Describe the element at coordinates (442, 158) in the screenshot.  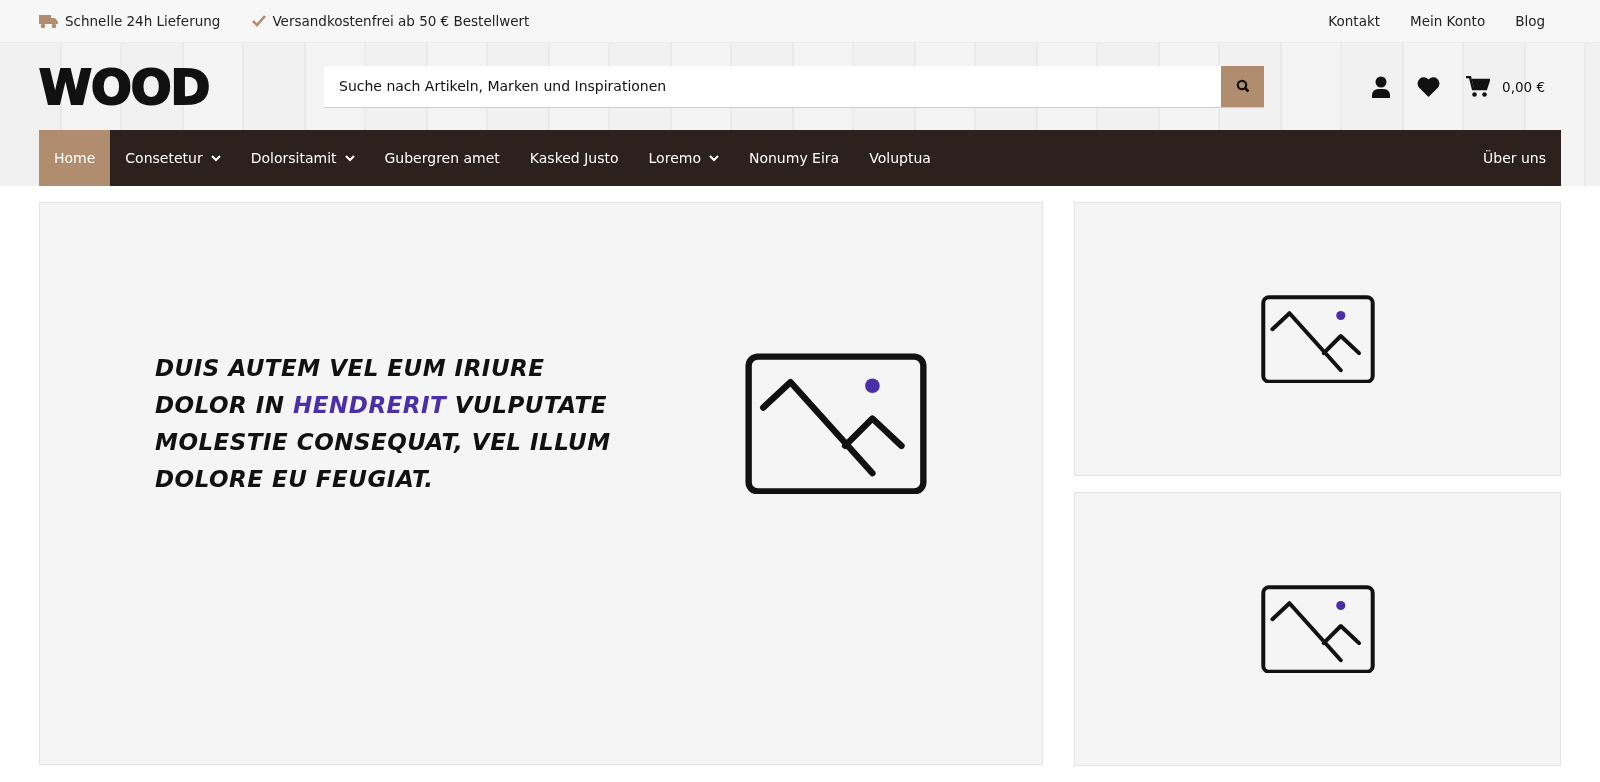
I see `nav-item: Gubergren amet` at that location.